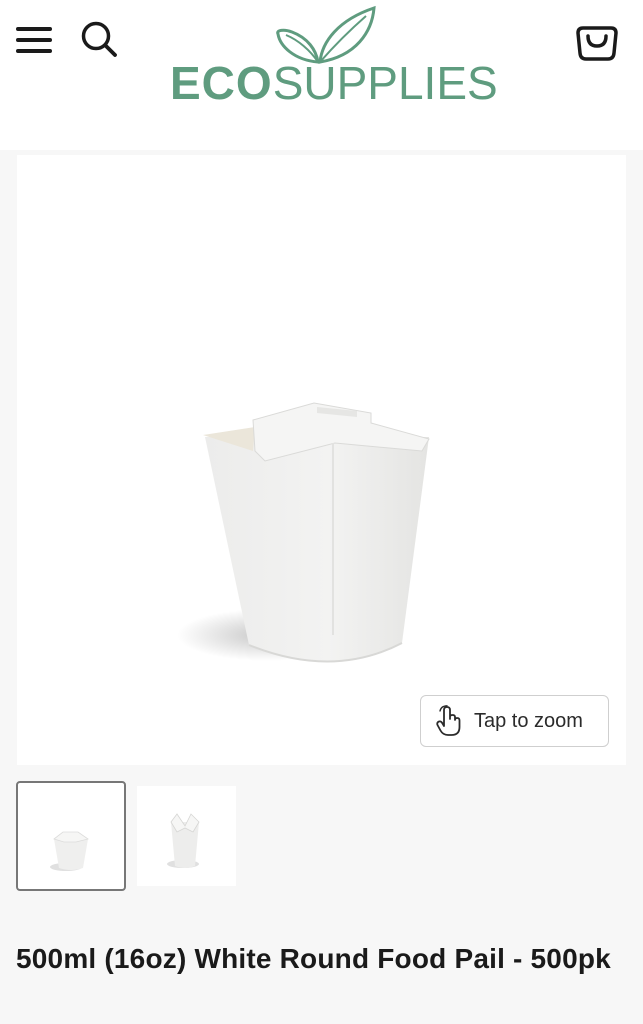 This screenshot has height=1024, width=643. What do you see at coordinates (597, 43) in the screenshot?
I see `shopping-bag-icon` at bounding box center [597, 43].